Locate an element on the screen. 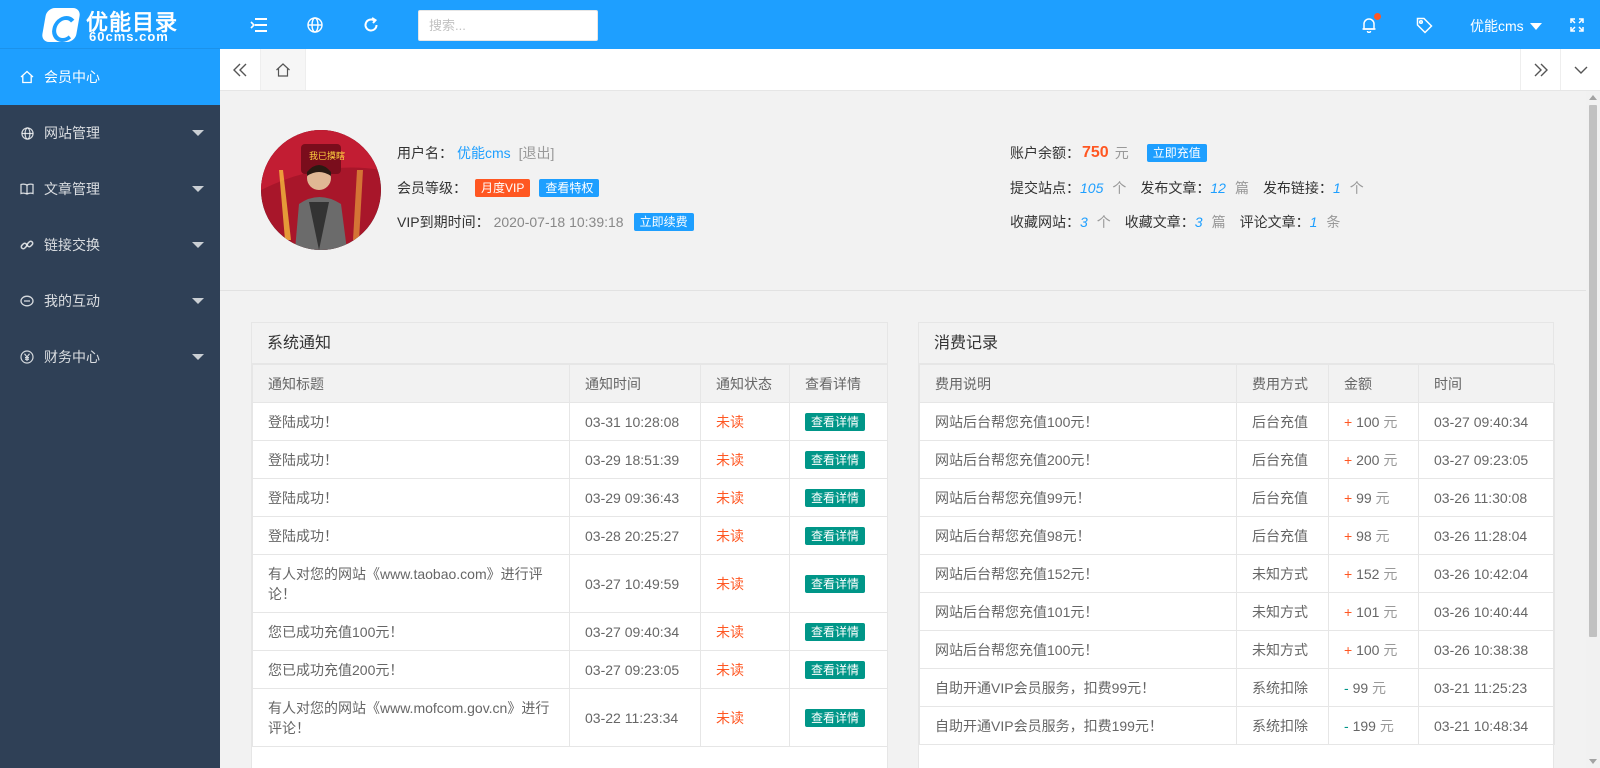 The width and height of the screenshot is (1600, 768). search-input is located at coordinates (508, 25).